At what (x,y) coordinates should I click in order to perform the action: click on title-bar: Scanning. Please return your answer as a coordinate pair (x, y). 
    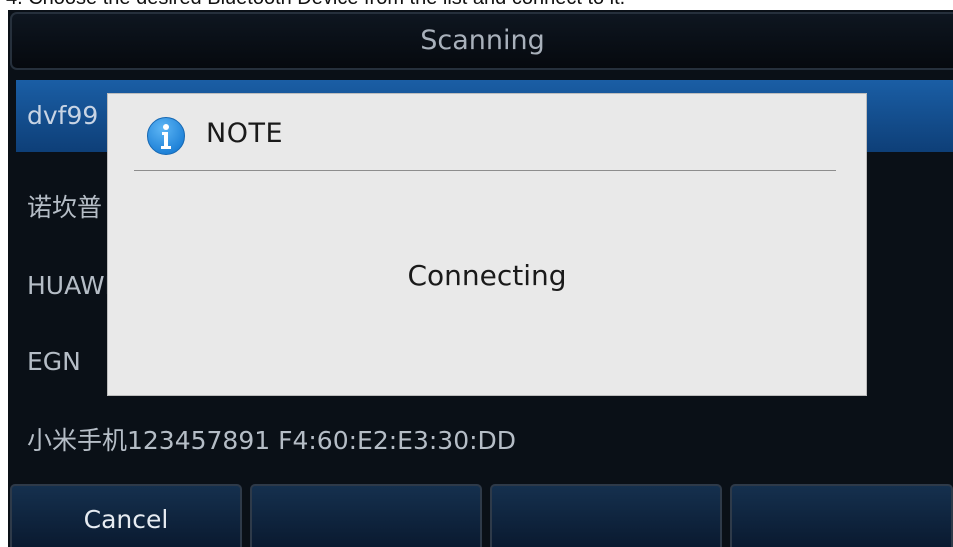
    Looking at the image, I should click on (481, 41).